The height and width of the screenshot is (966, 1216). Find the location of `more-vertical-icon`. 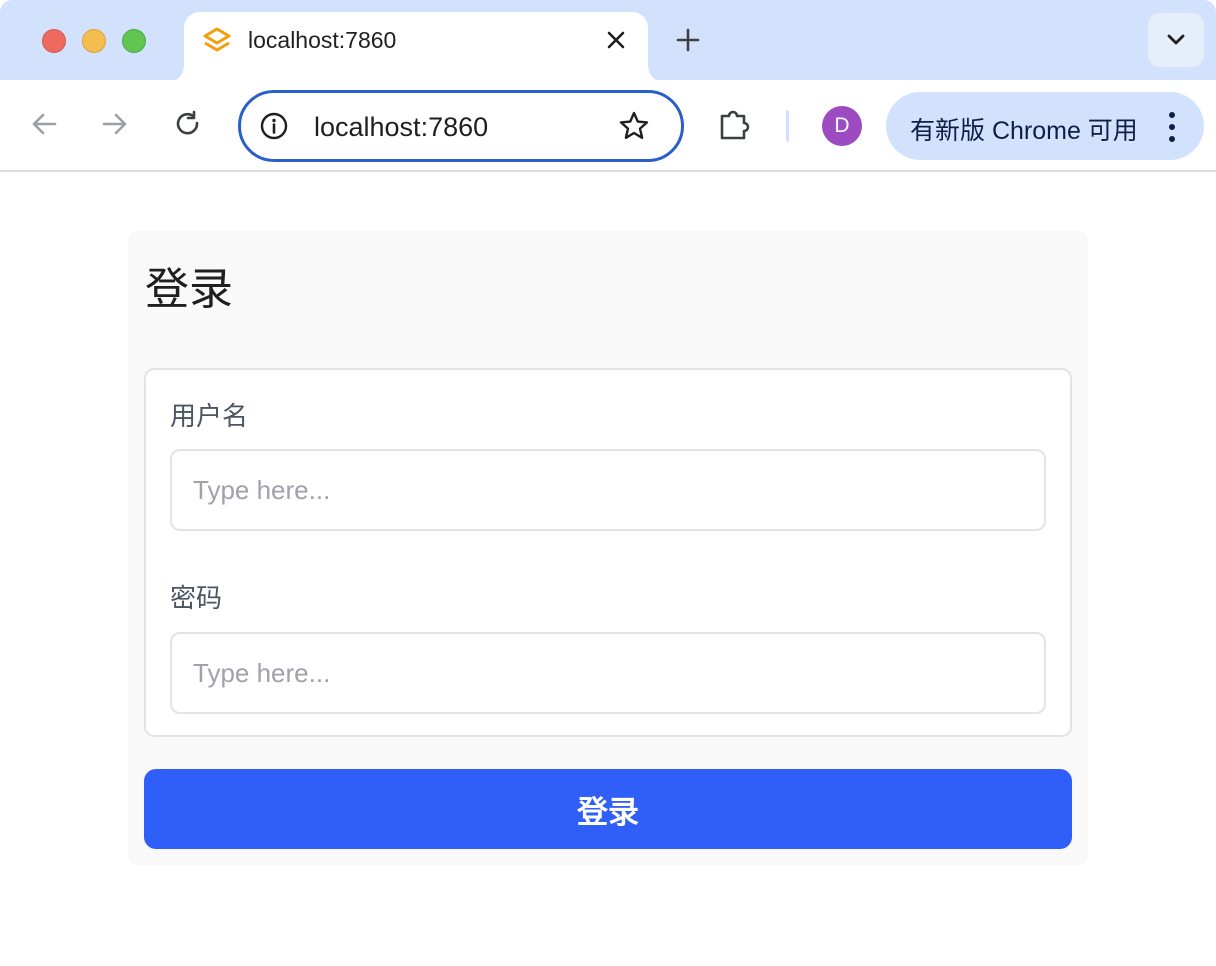

more-vertical-icon is located at coordinates (1172, 127).